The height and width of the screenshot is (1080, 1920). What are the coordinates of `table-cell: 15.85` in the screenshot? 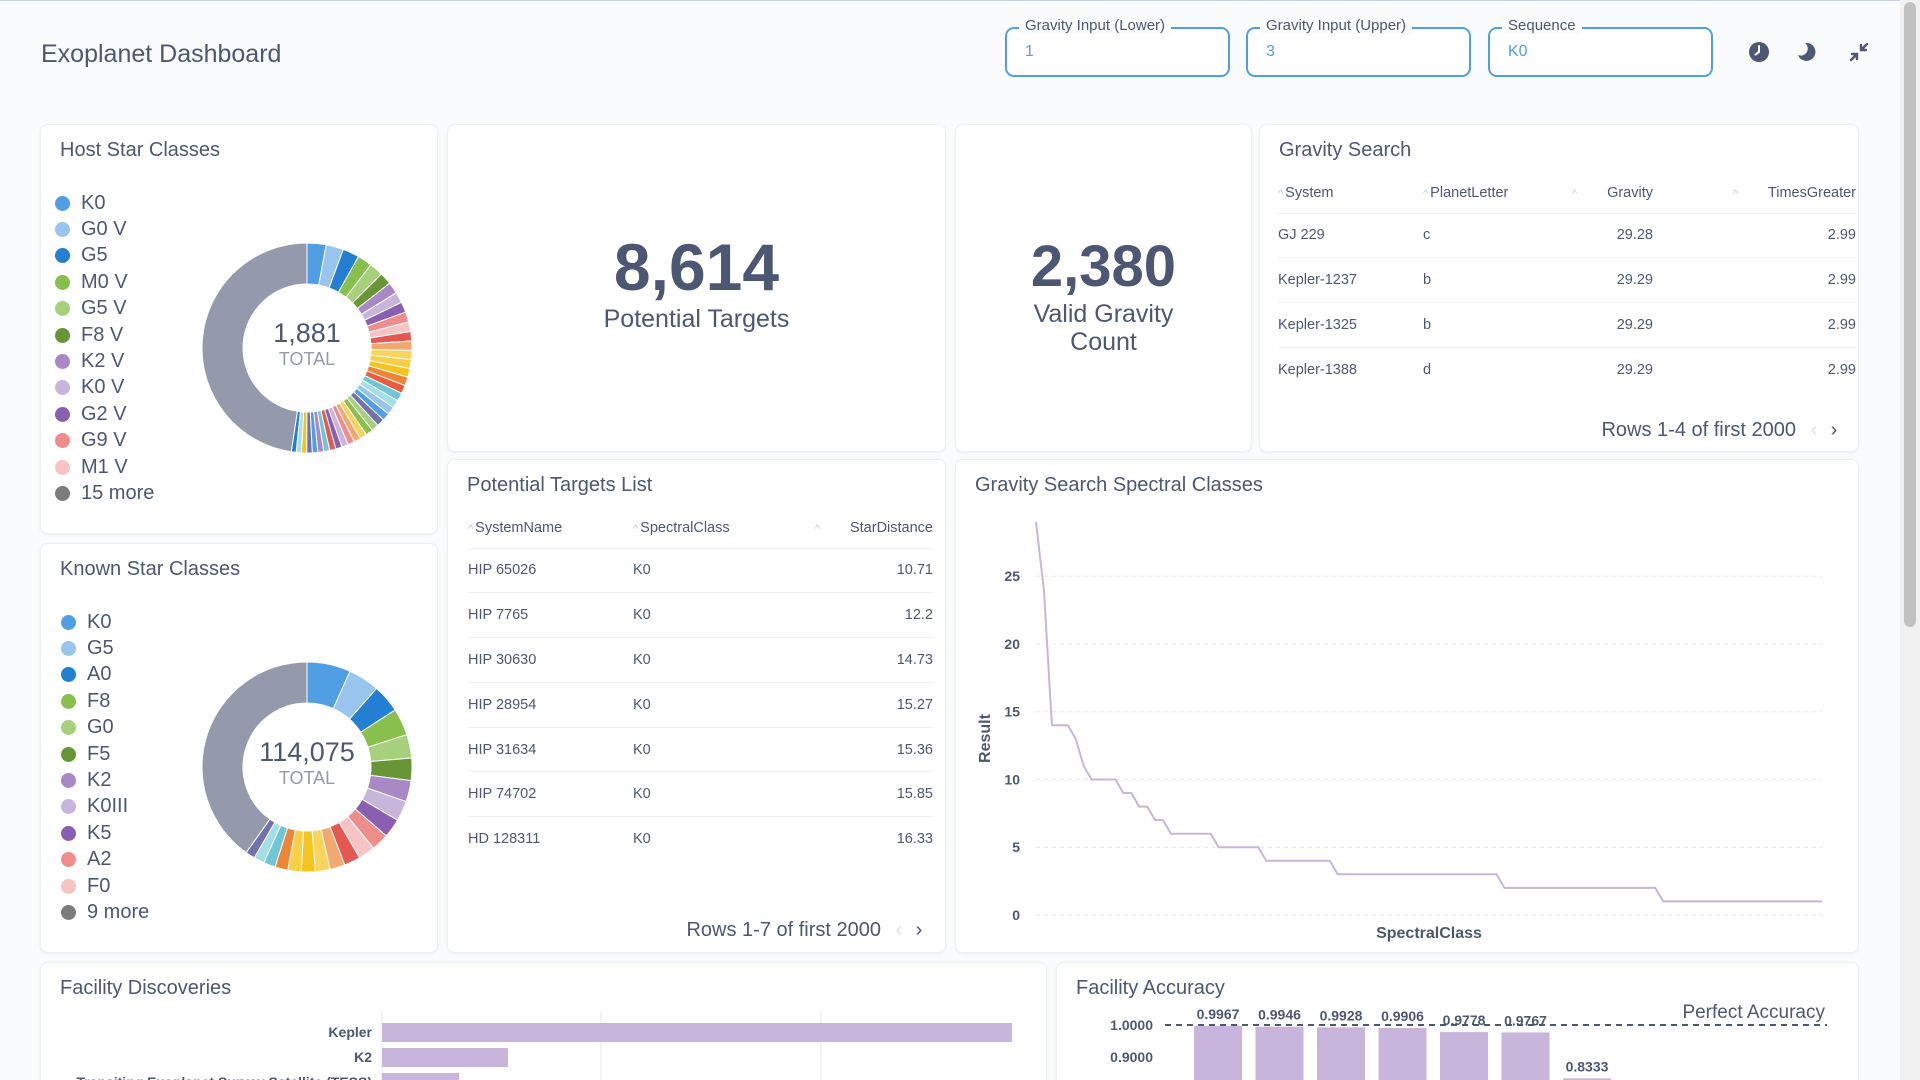 It's located at (853, 794).